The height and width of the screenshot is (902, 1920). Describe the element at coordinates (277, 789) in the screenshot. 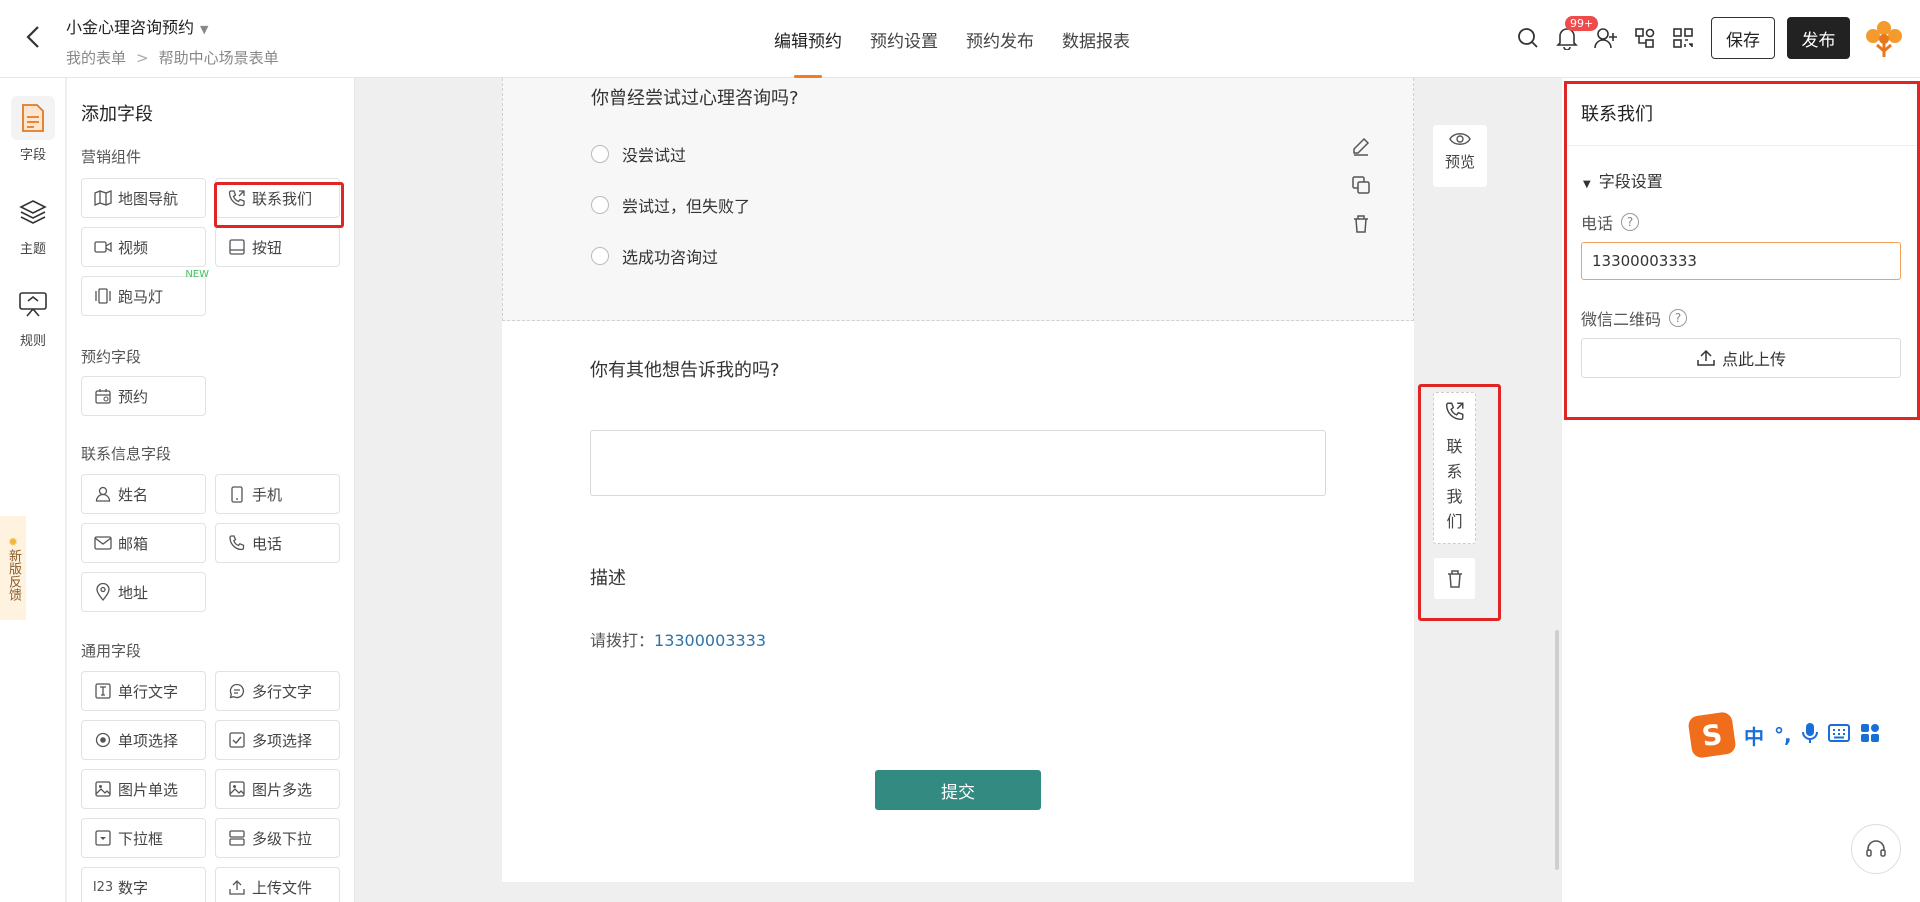

I see `field-image-multi: 图片多选` at that location.